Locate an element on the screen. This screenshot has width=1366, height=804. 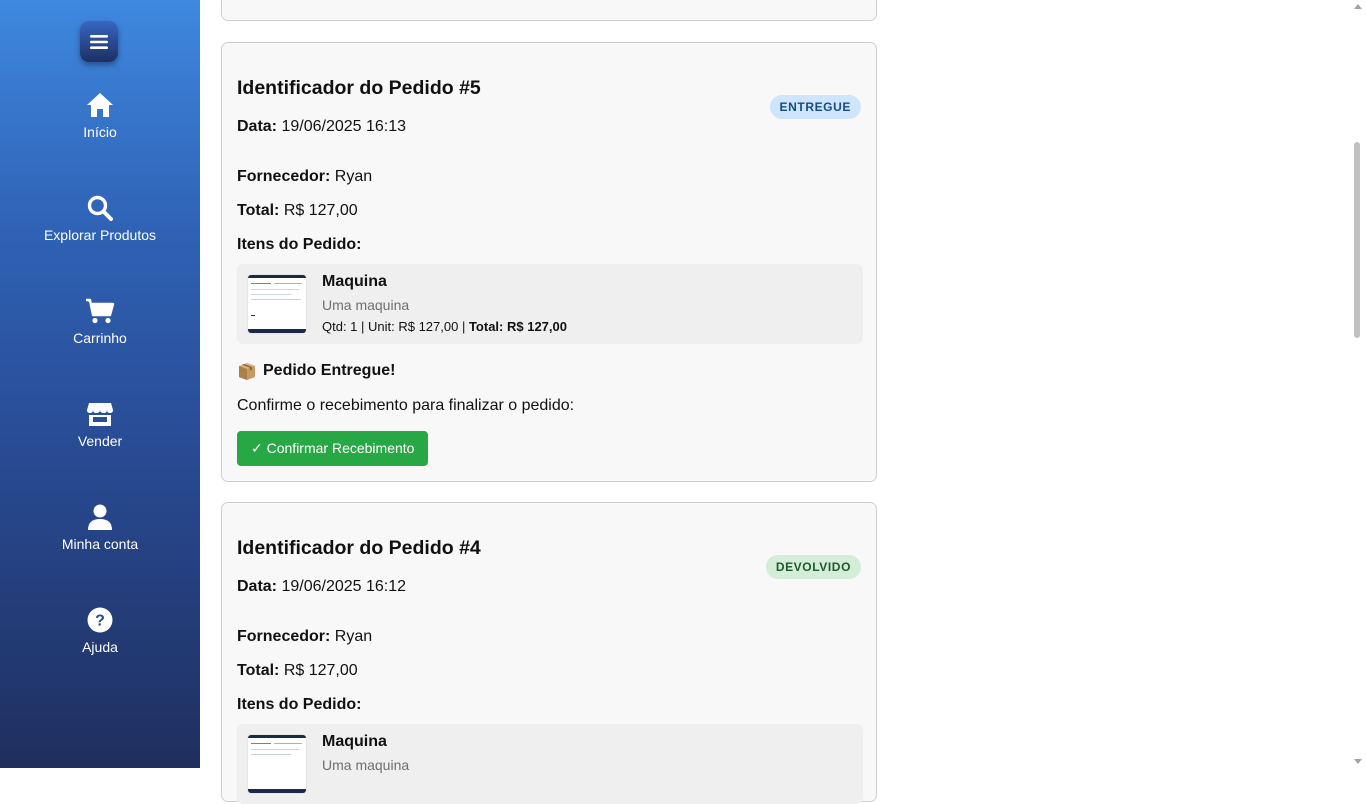
menu-toggle-button is located at coordinates (99, 41).